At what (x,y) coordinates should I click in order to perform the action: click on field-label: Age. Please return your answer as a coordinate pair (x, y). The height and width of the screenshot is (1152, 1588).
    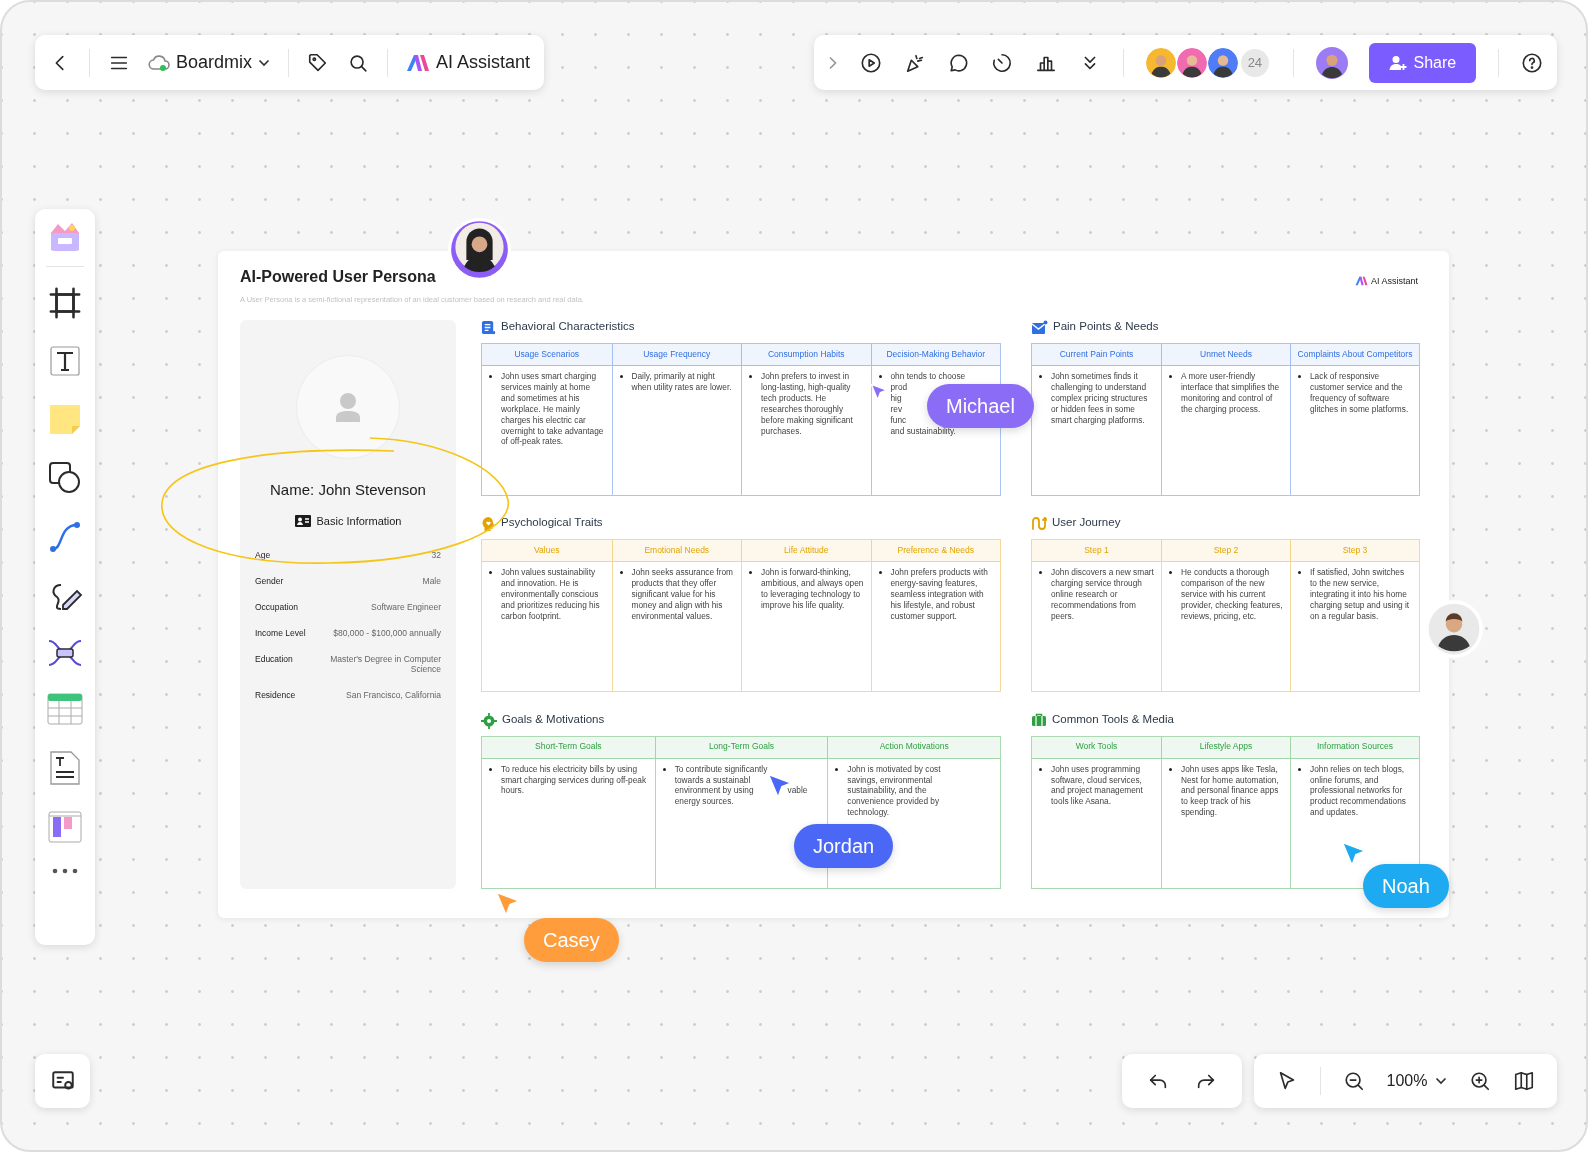
    Looking at the image, I should click on (263, 555).